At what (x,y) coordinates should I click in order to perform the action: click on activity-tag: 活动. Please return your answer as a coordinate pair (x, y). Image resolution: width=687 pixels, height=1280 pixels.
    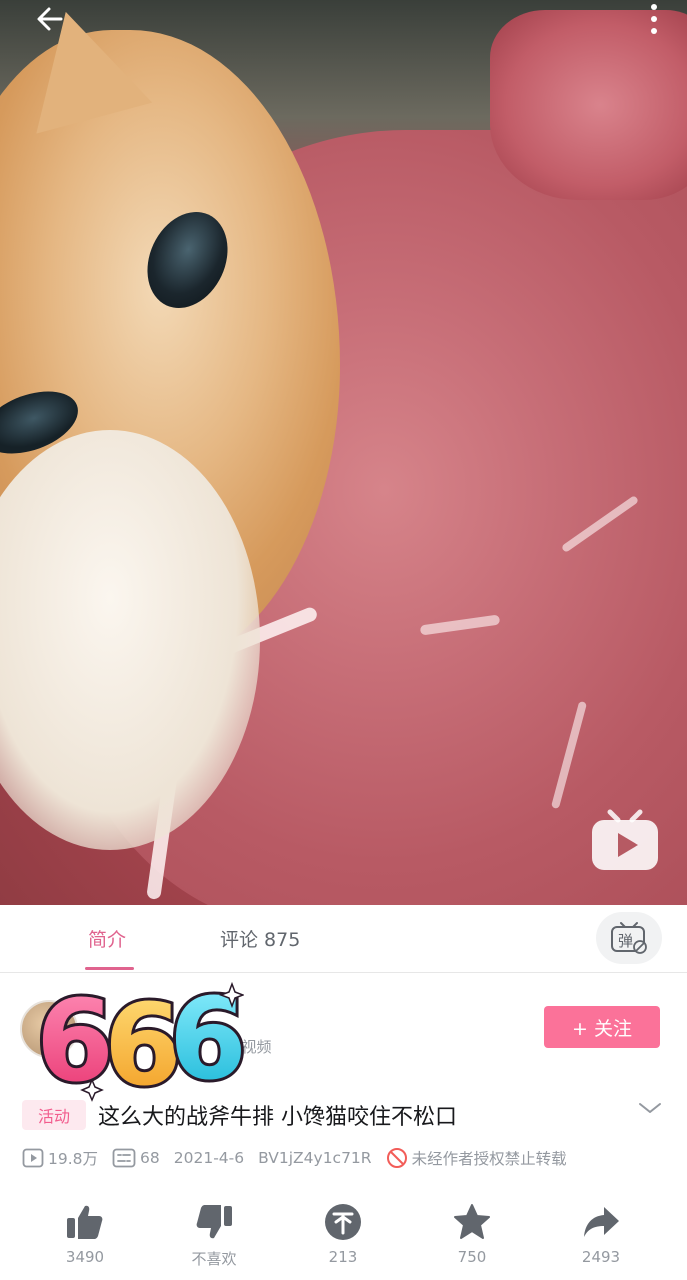
    Looking at the image, I should click on (54, 1115).